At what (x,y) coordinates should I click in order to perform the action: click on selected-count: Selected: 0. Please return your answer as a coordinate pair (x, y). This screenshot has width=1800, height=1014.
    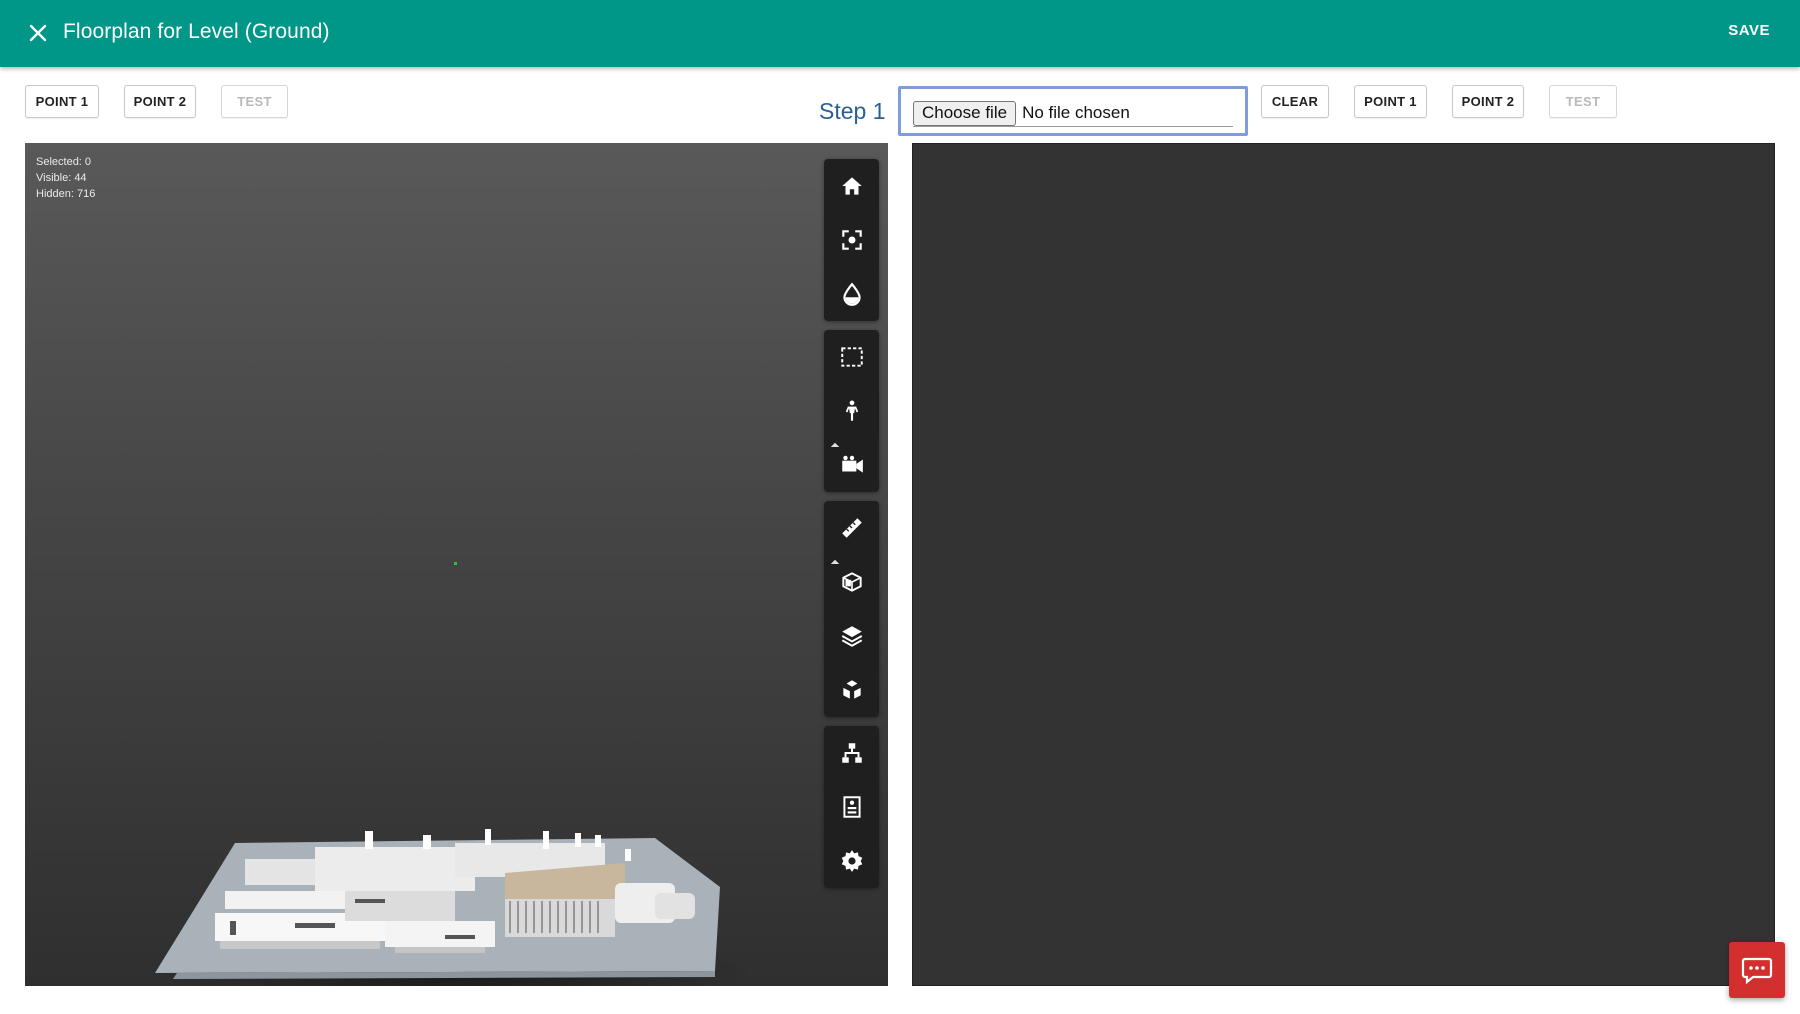
    Looking at the image, I should click on (64, 162).